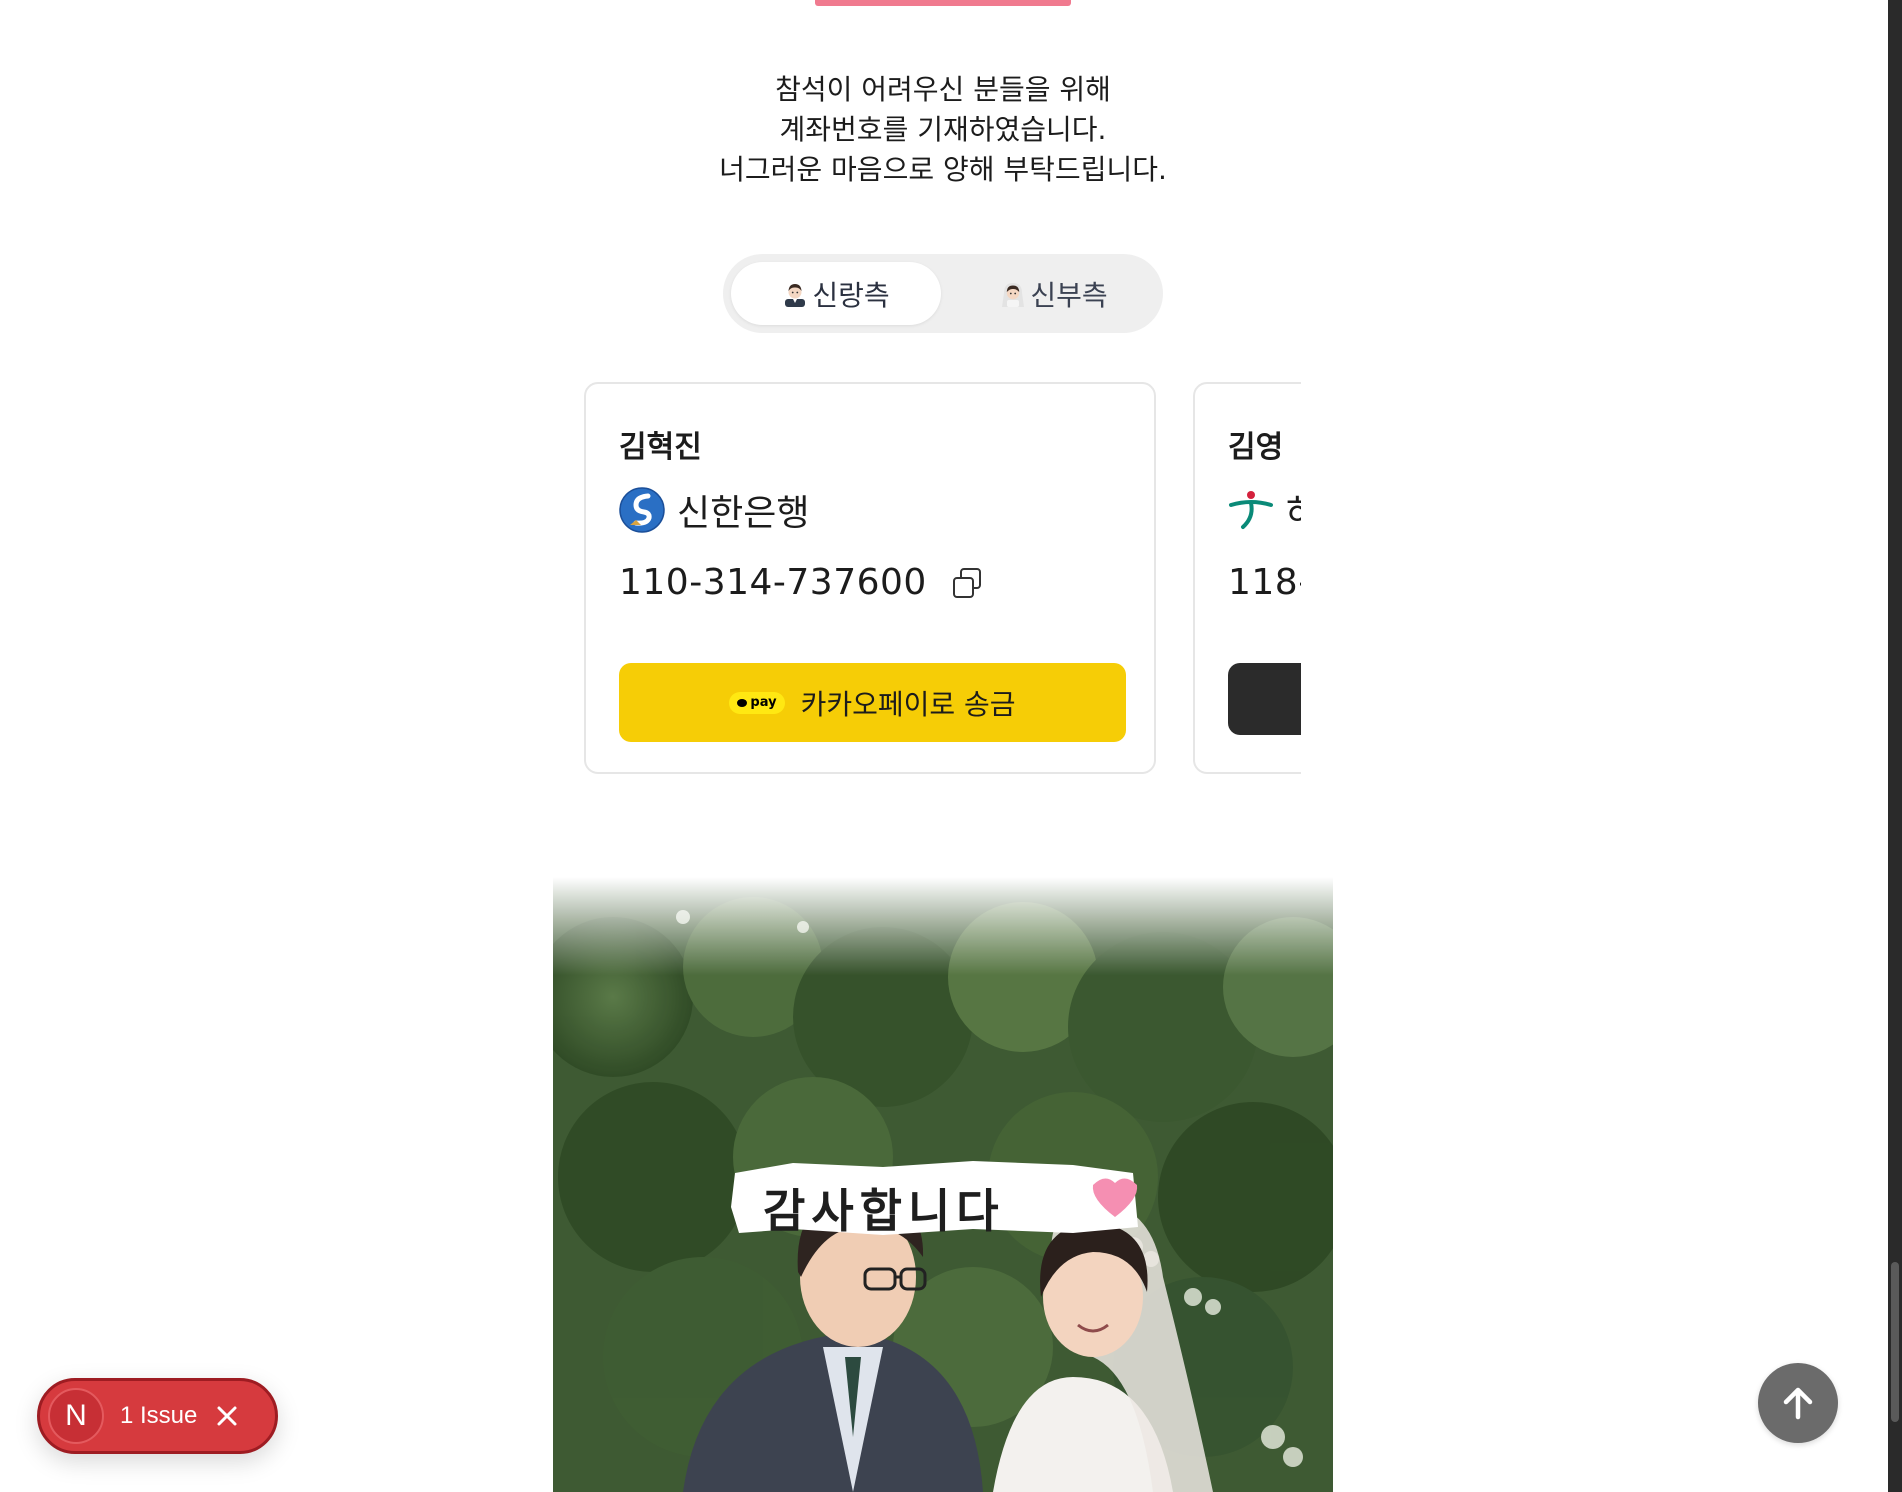 This screenshot has width=1902, height=1492. Describe the element at coordinates (943, 293) in the screenshot. I see `side-toggle: 신랑측 신부측` at that location.